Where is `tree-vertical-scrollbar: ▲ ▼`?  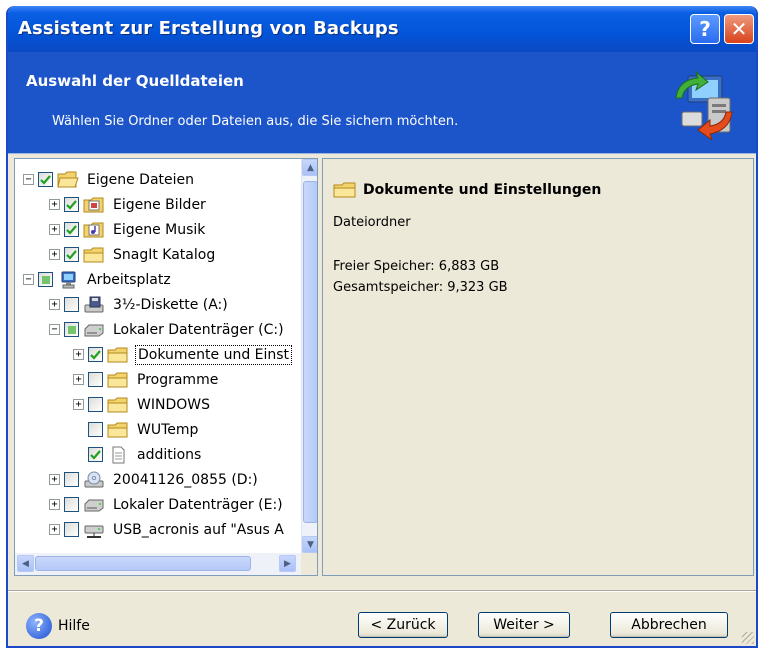
tree-vertical-scrollbar: ▲ ▼ is located at coordinates (309, 356).